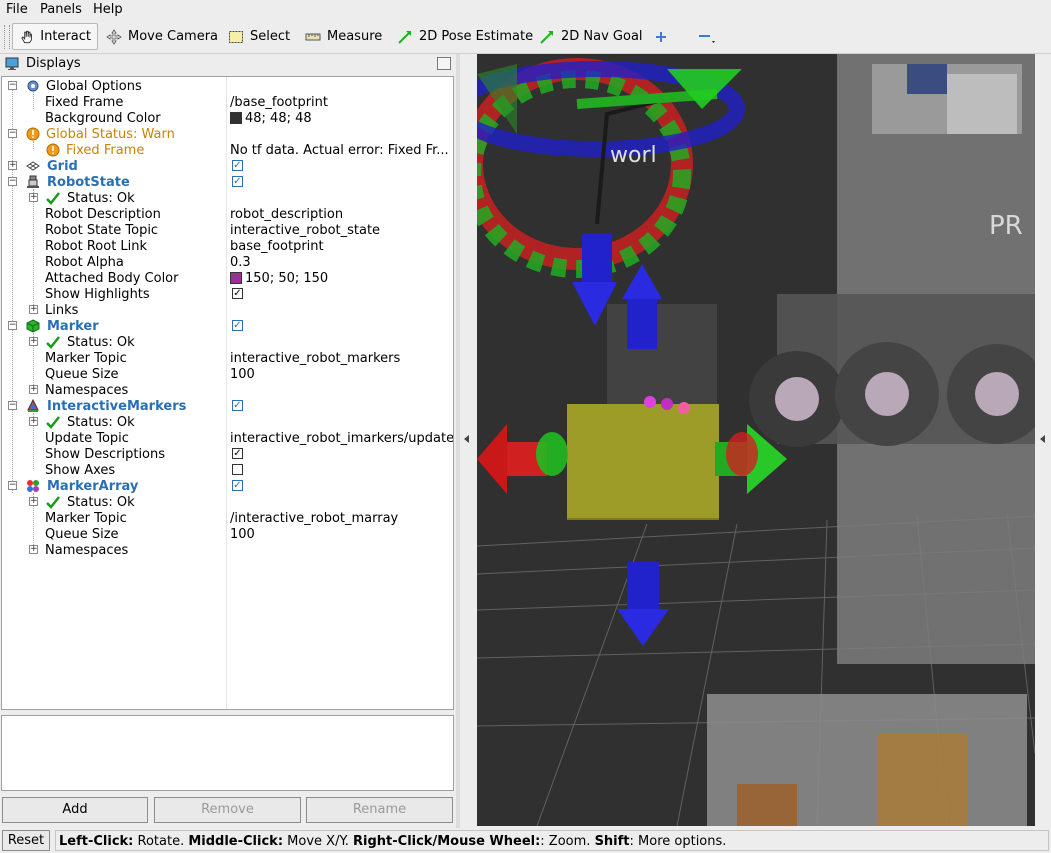 Image resolution: width=1051 pixels, height=853 pixels. I want to click on toolbar-grip, so click(7, 37).